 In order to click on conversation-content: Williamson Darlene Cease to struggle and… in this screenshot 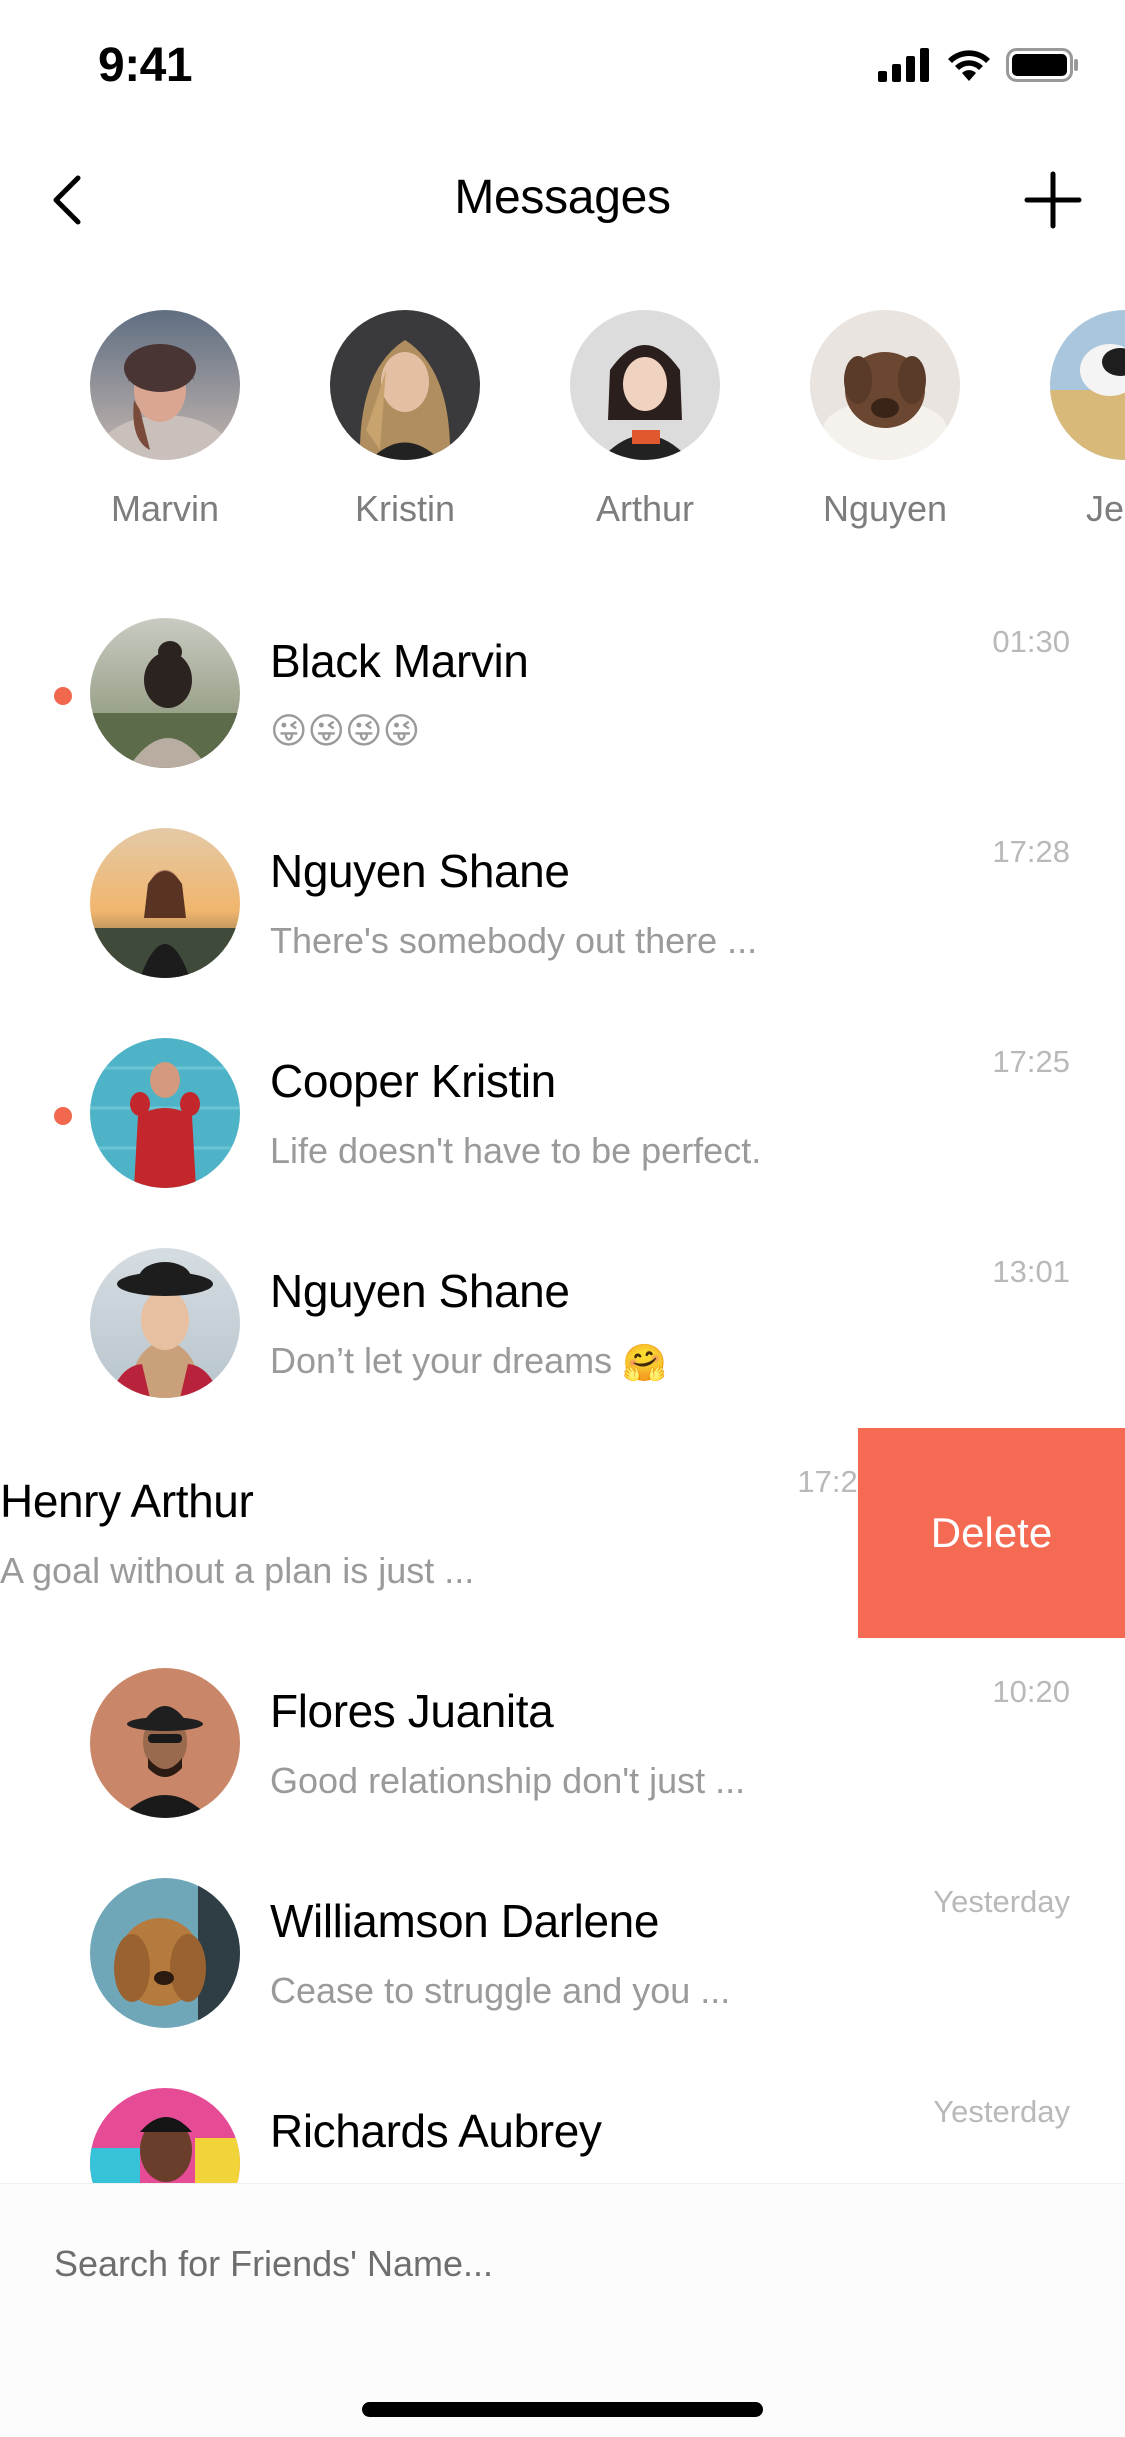, I will do `click(562, 1953)`.